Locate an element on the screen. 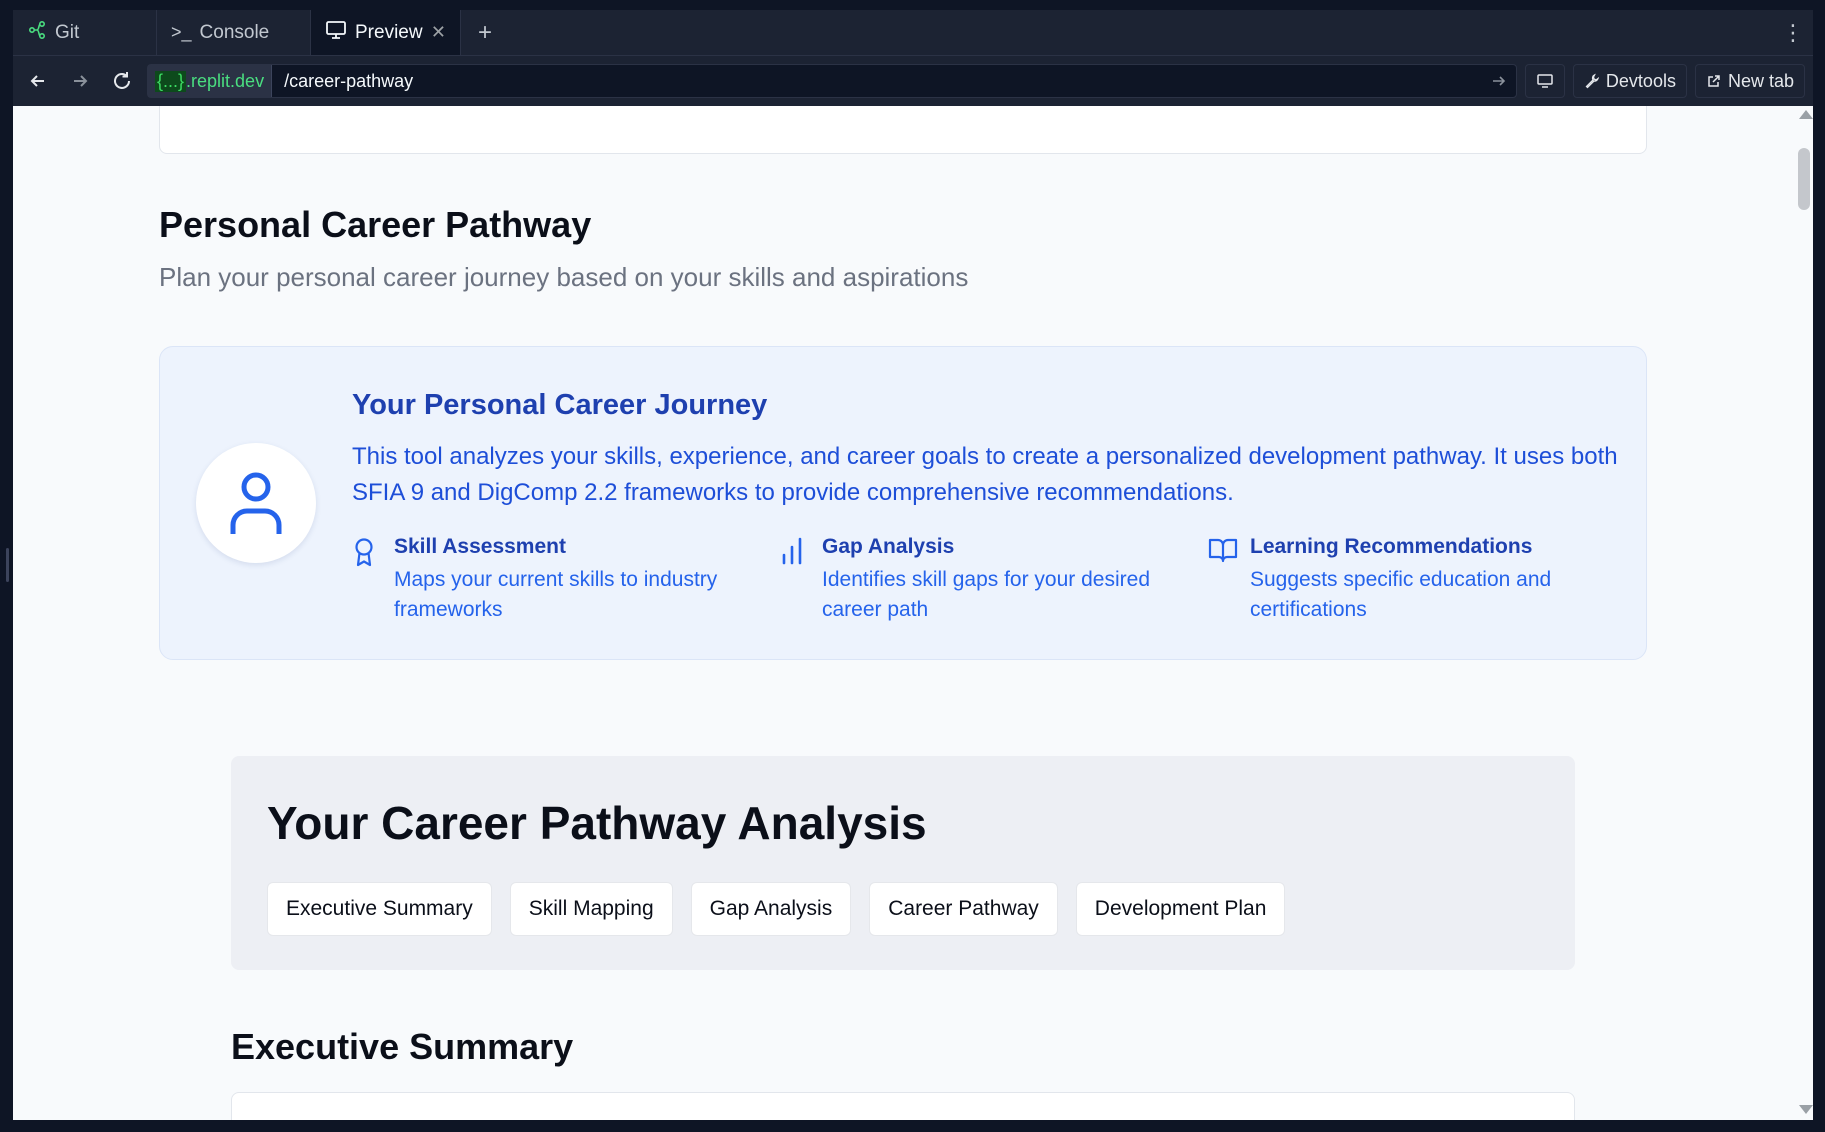  git-icon is located at coordinates (37, 33).